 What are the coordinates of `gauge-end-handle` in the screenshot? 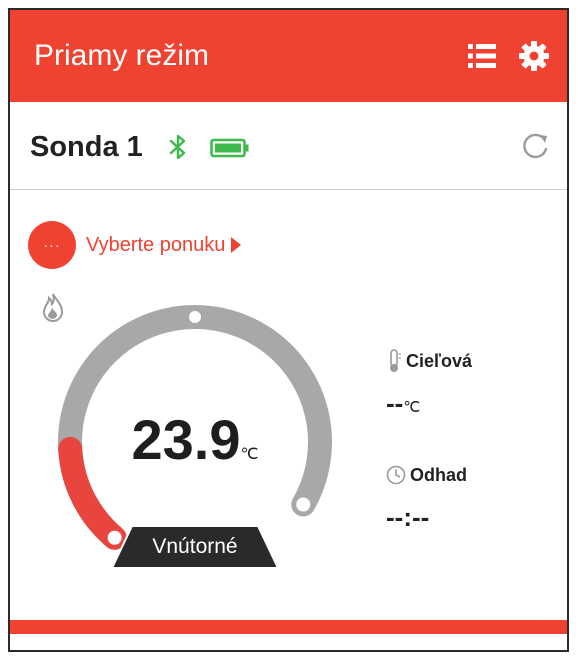 It's located at (303, 504).